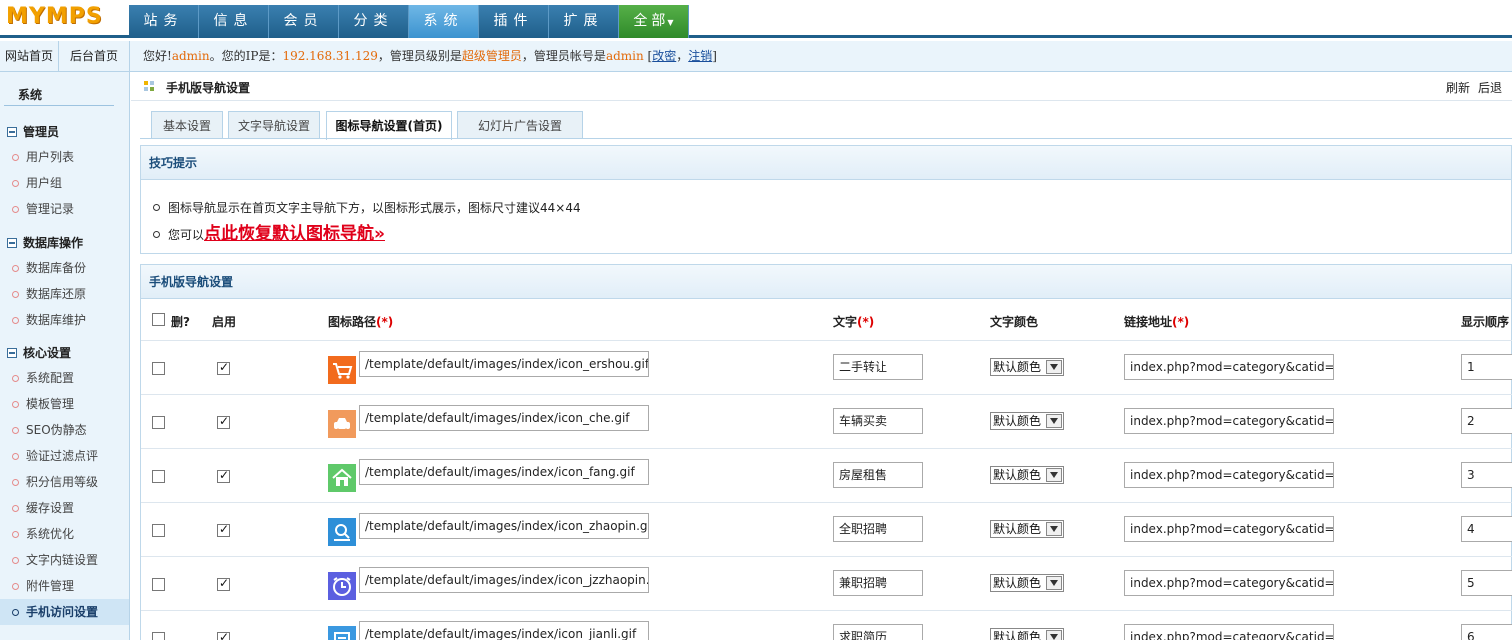 This screenshot has width=1512, height=640. Describe the element at coordinates (64, 456) in the screenshot. I see `sidebar-item-filter: 验证过滤点评` at that location.